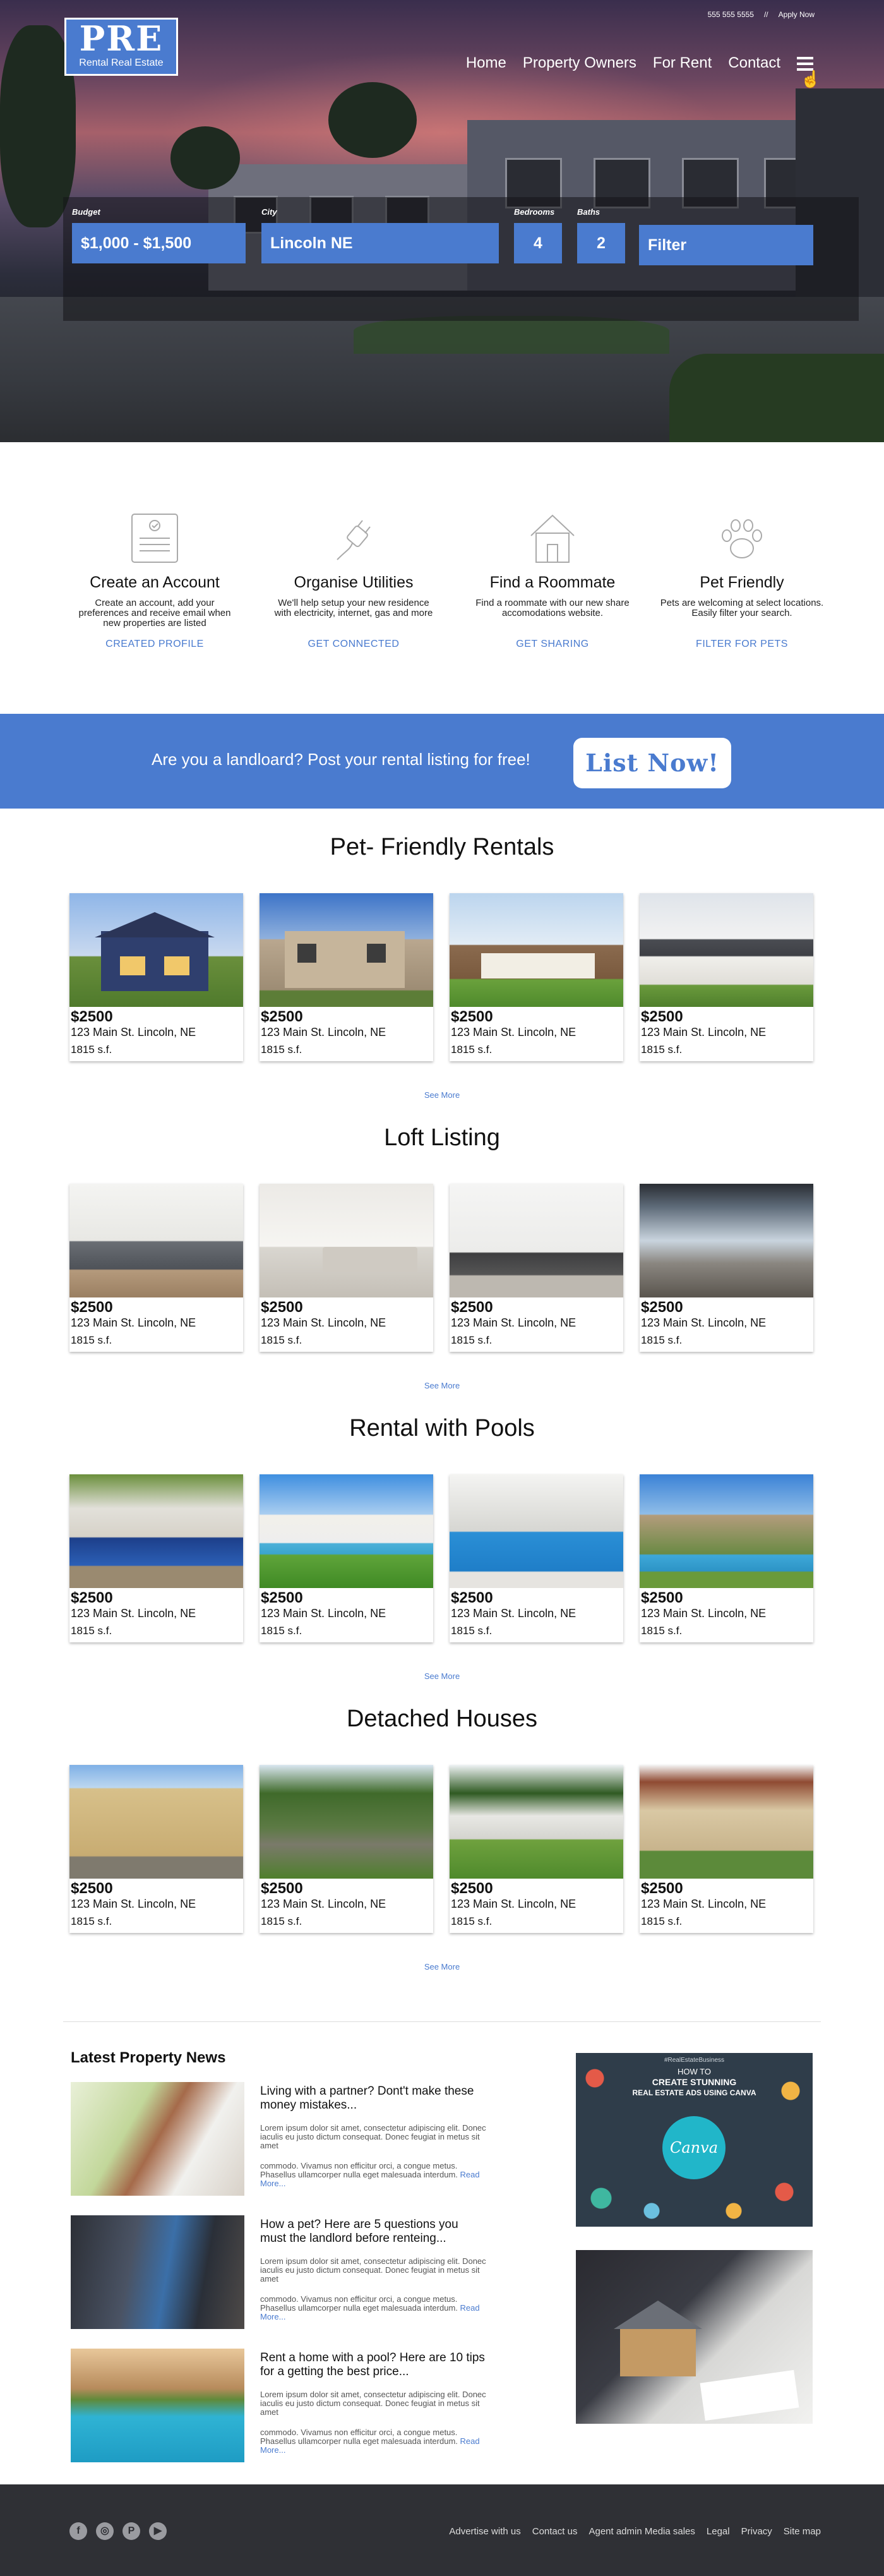 The image size is (884, 2576). I want to click on facebook-icon: f, so click(78, 2531).